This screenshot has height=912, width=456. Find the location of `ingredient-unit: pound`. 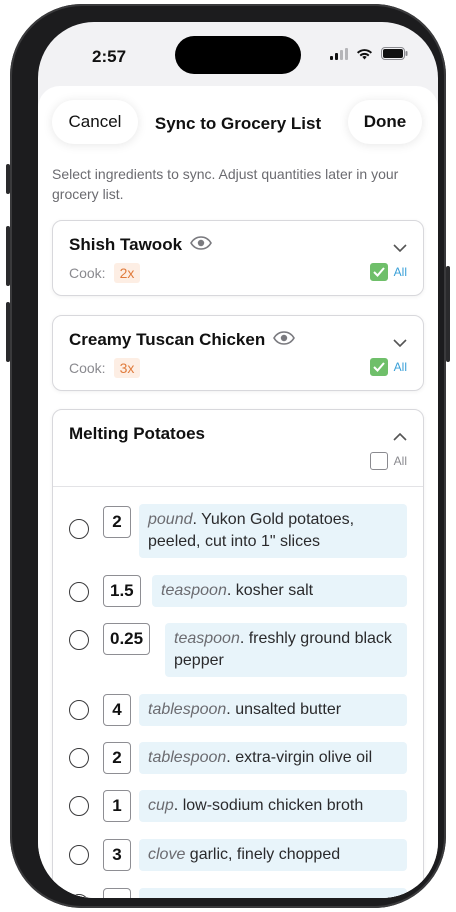

ingredient-unit: pound is located at coordinates (170, 519).